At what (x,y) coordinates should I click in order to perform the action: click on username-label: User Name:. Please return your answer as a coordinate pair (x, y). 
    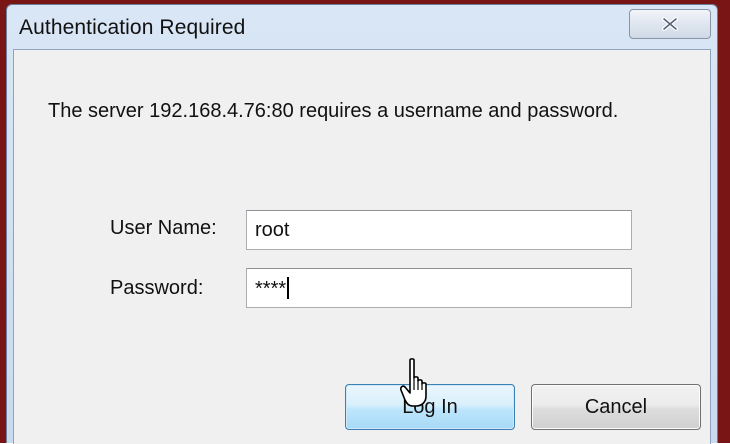
    Looking at the image, I should click on (163, 228).